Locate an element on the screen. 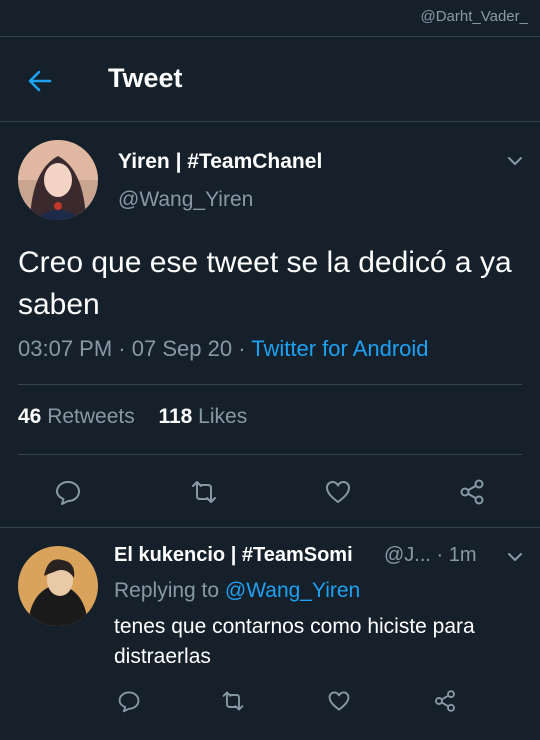  retweet-button is located at coordinates (204, 492).